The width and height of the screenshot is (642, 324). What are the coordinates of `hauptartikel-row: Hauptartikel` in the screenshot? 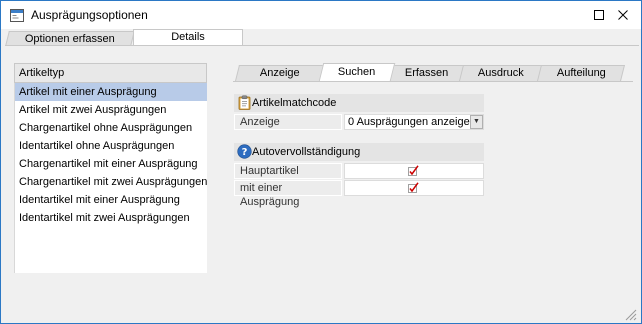 It's located at (359, 171).